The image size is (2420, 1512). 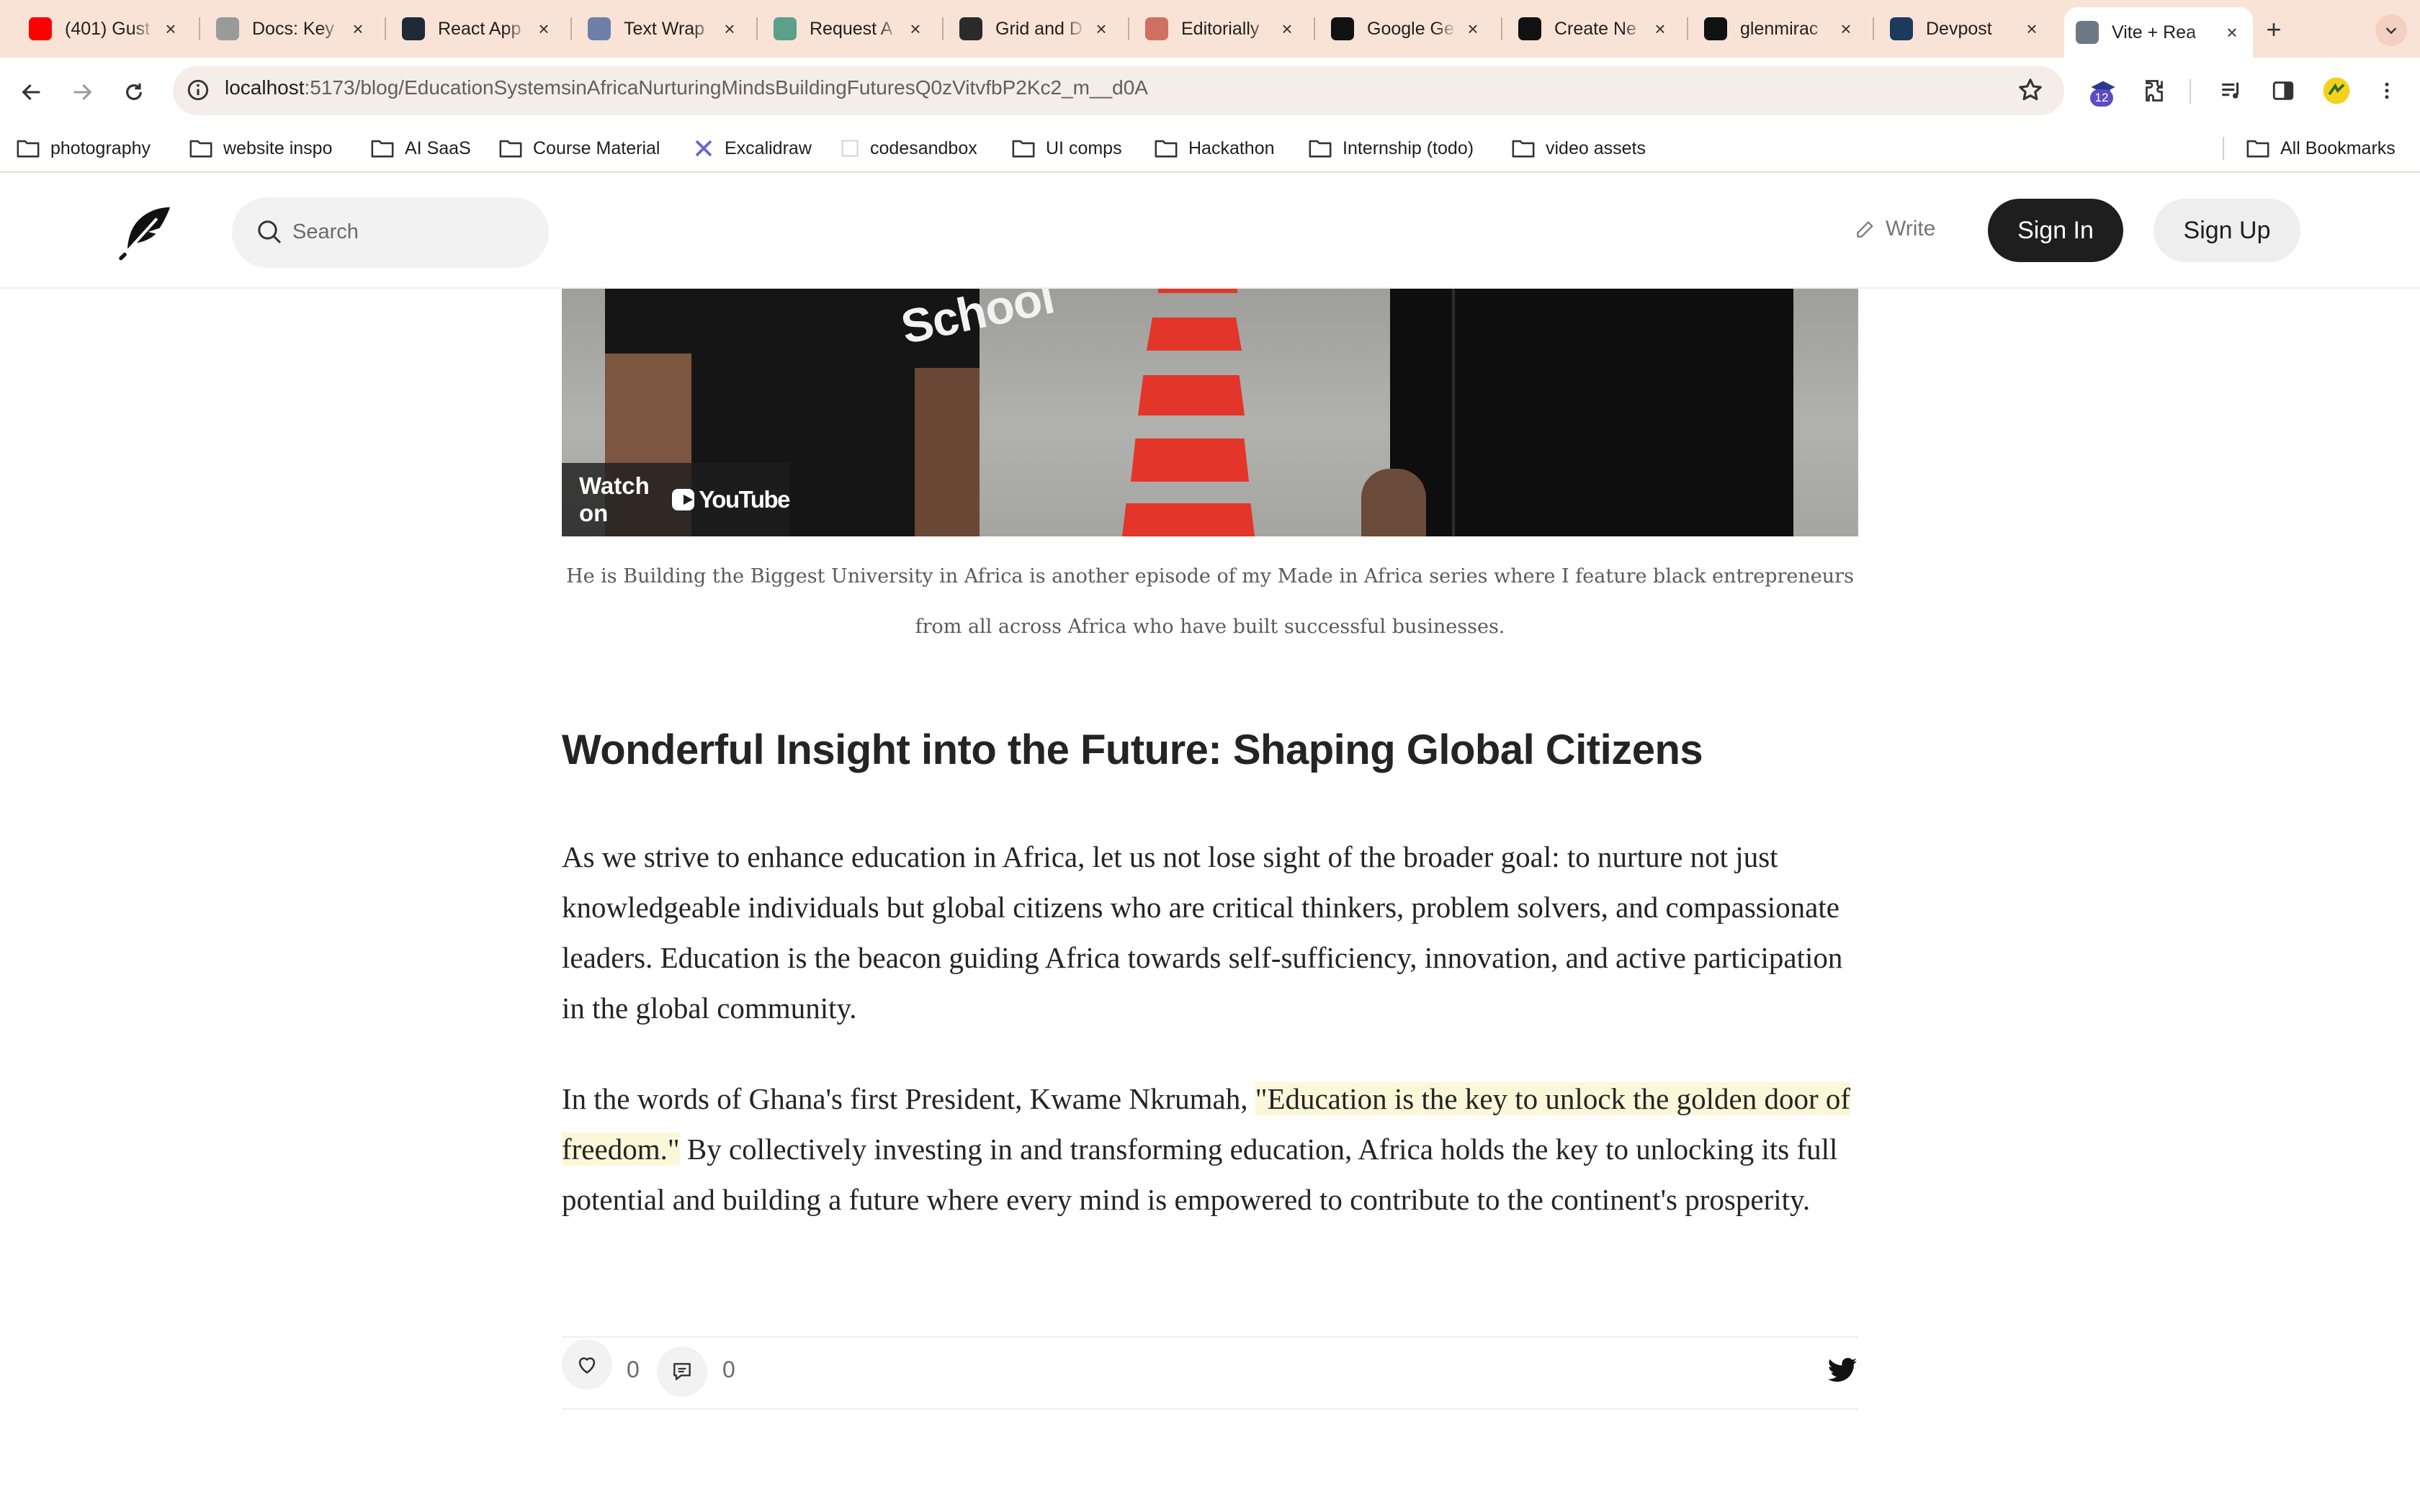 What do you see at coordinates (2283, 91) in the screenshot?
I see `side-panel-icon` at bounding box center [2283, 91].